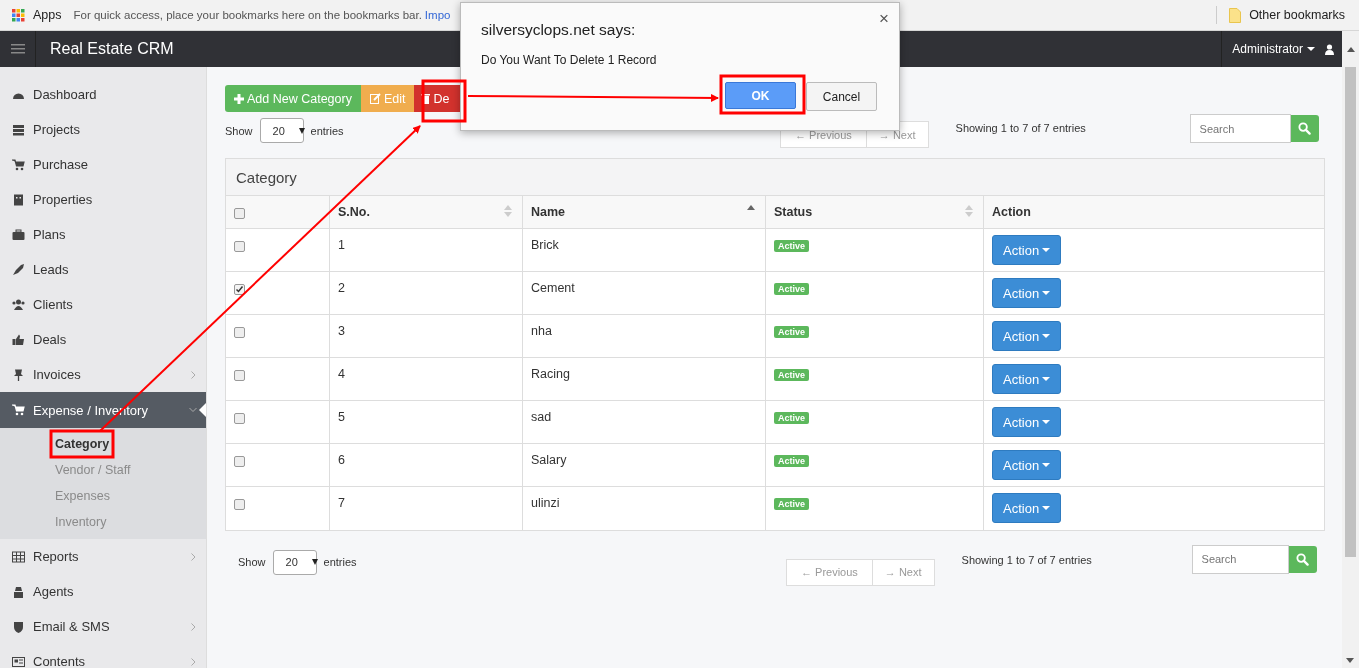  Describe the element at coordinates (1235, 15) in the screenshot. I see `folder-icon` at that location.